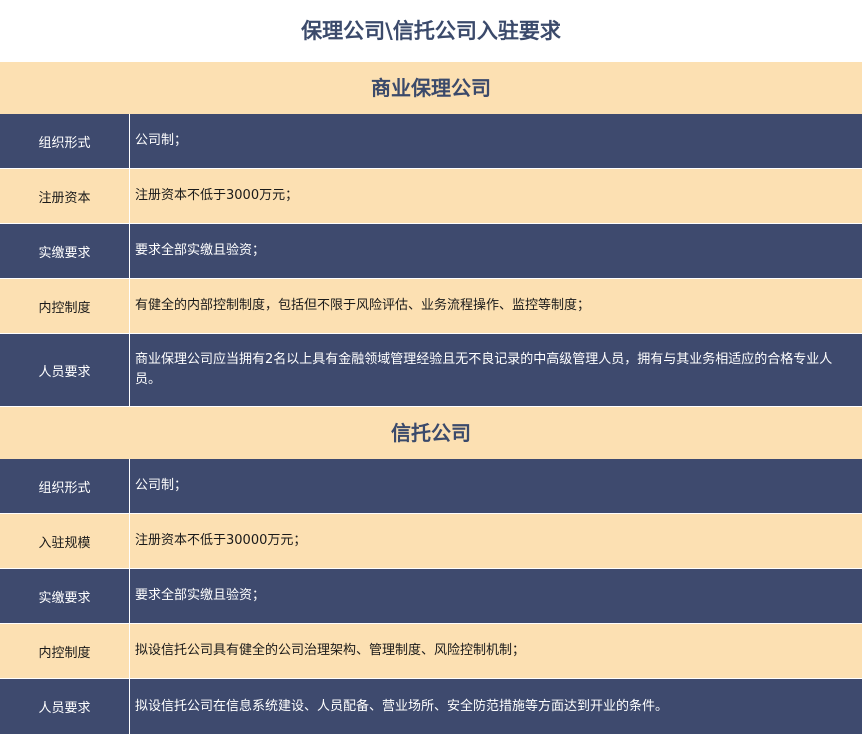 This screenshot has height=737, width=862. What do you see at coordinates (363, 305) in the screenshot?
I see `row-value: 有健全的内部控制制度，包括但不限于风险评估、业务流程操作、监控等制度；` at bounding box center [363, 305].